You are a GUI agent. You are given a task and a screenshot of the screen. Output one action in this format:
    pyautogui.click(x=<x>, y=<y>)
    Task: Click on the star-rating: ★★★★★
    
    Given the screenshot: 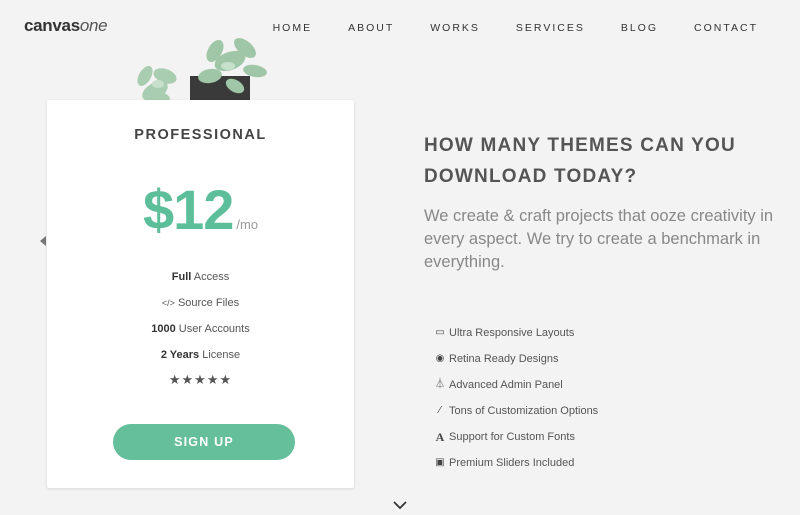 What is the action you would take?
    pyautogui.click(x=200, y=379)
    